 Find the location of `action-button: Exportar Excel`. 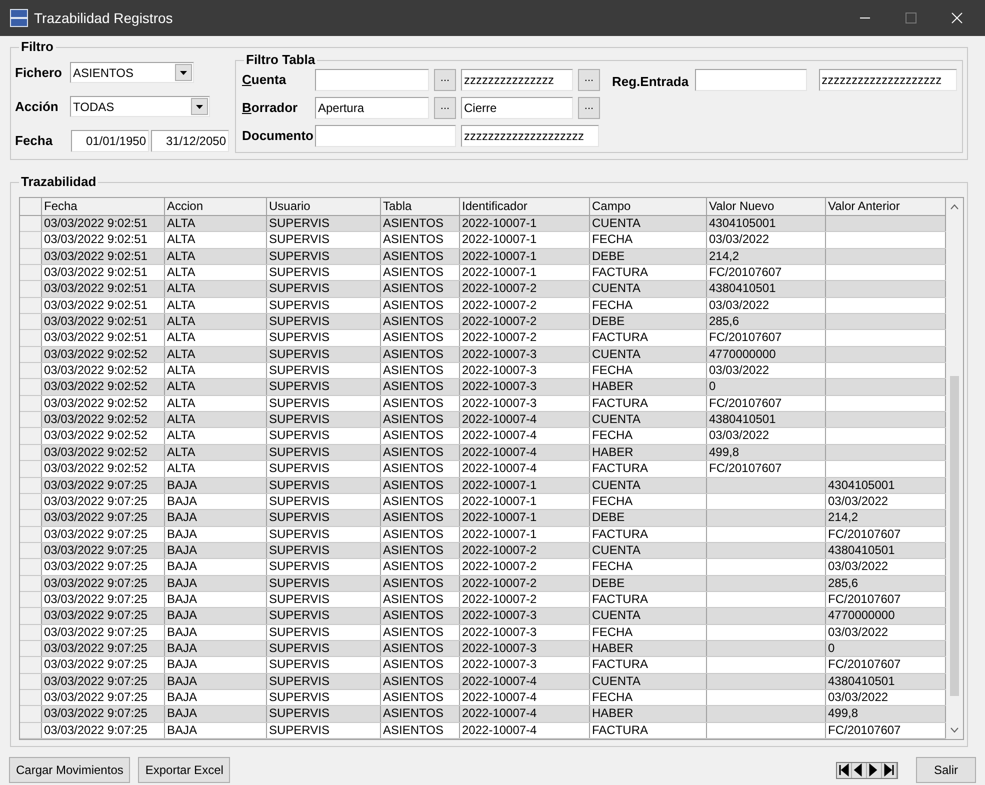

action-button: Exportar Excel is located at coordinates (184, 770).